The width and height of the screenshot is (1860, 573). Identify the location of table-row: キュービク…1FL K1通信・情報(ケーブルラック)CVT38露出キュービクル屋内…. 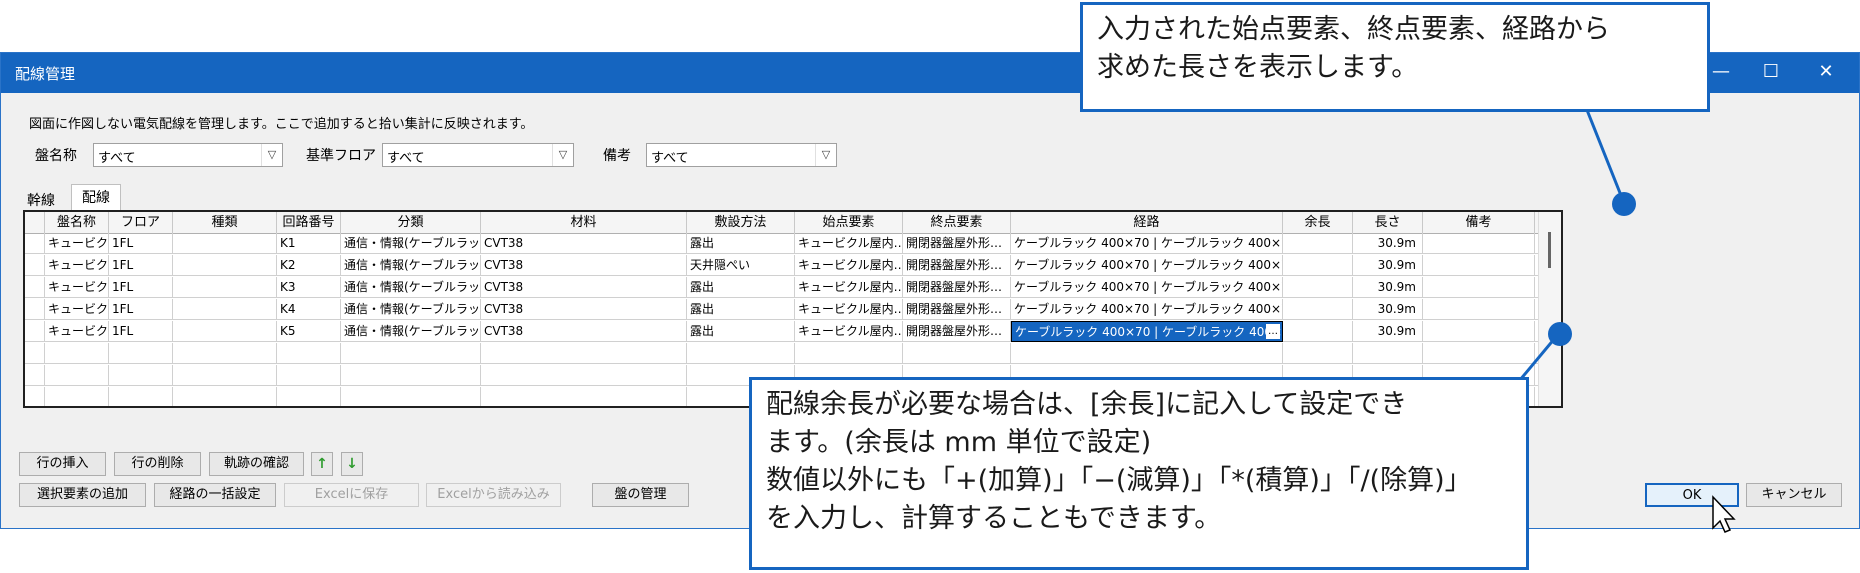
(793, 243).